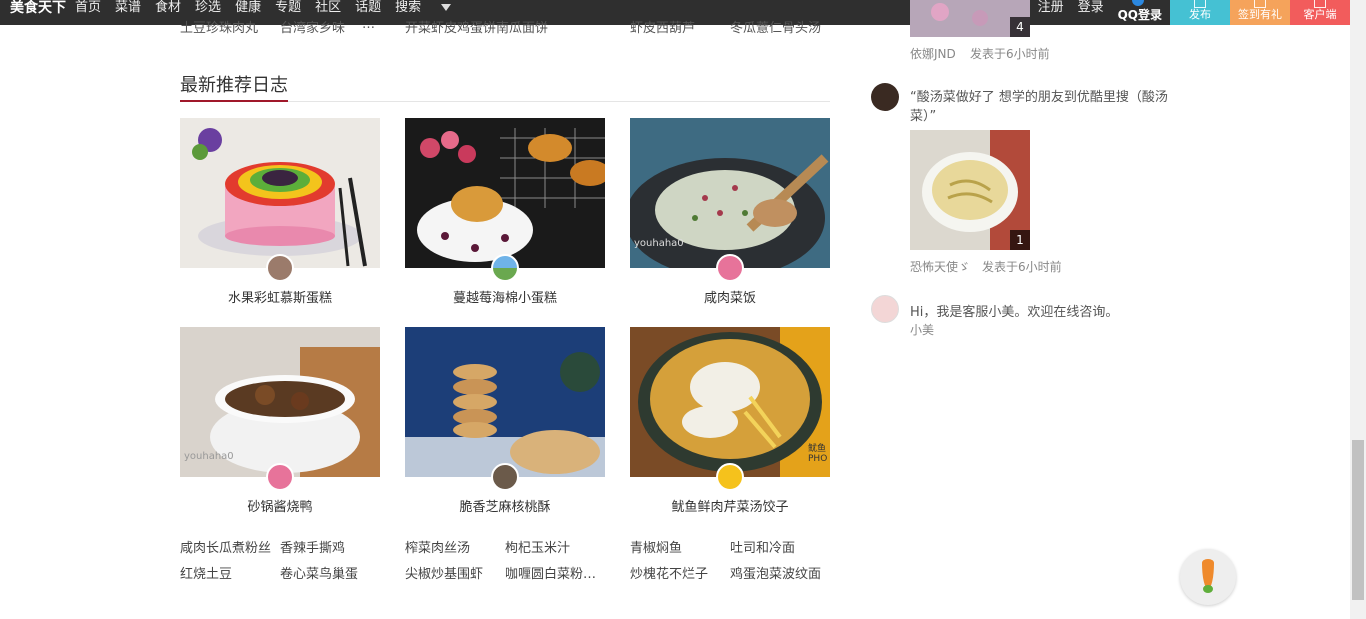 This screenshot has width=1366, height=619. I want to click on recipe-link: 榨菜肉丝汤, so click(437, 546).